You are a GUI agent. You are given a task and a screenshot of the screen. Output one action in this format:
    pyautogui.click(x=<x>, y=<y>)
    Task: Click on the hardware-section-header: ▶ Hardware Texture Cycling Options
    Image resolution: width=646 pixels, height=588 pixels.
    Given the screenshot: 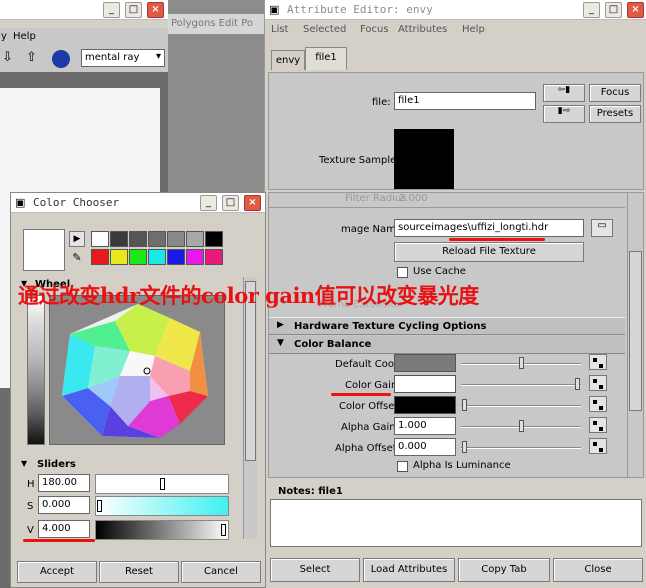 What is the action you would take?
    pyautogui.click(x=447, y=326)
    